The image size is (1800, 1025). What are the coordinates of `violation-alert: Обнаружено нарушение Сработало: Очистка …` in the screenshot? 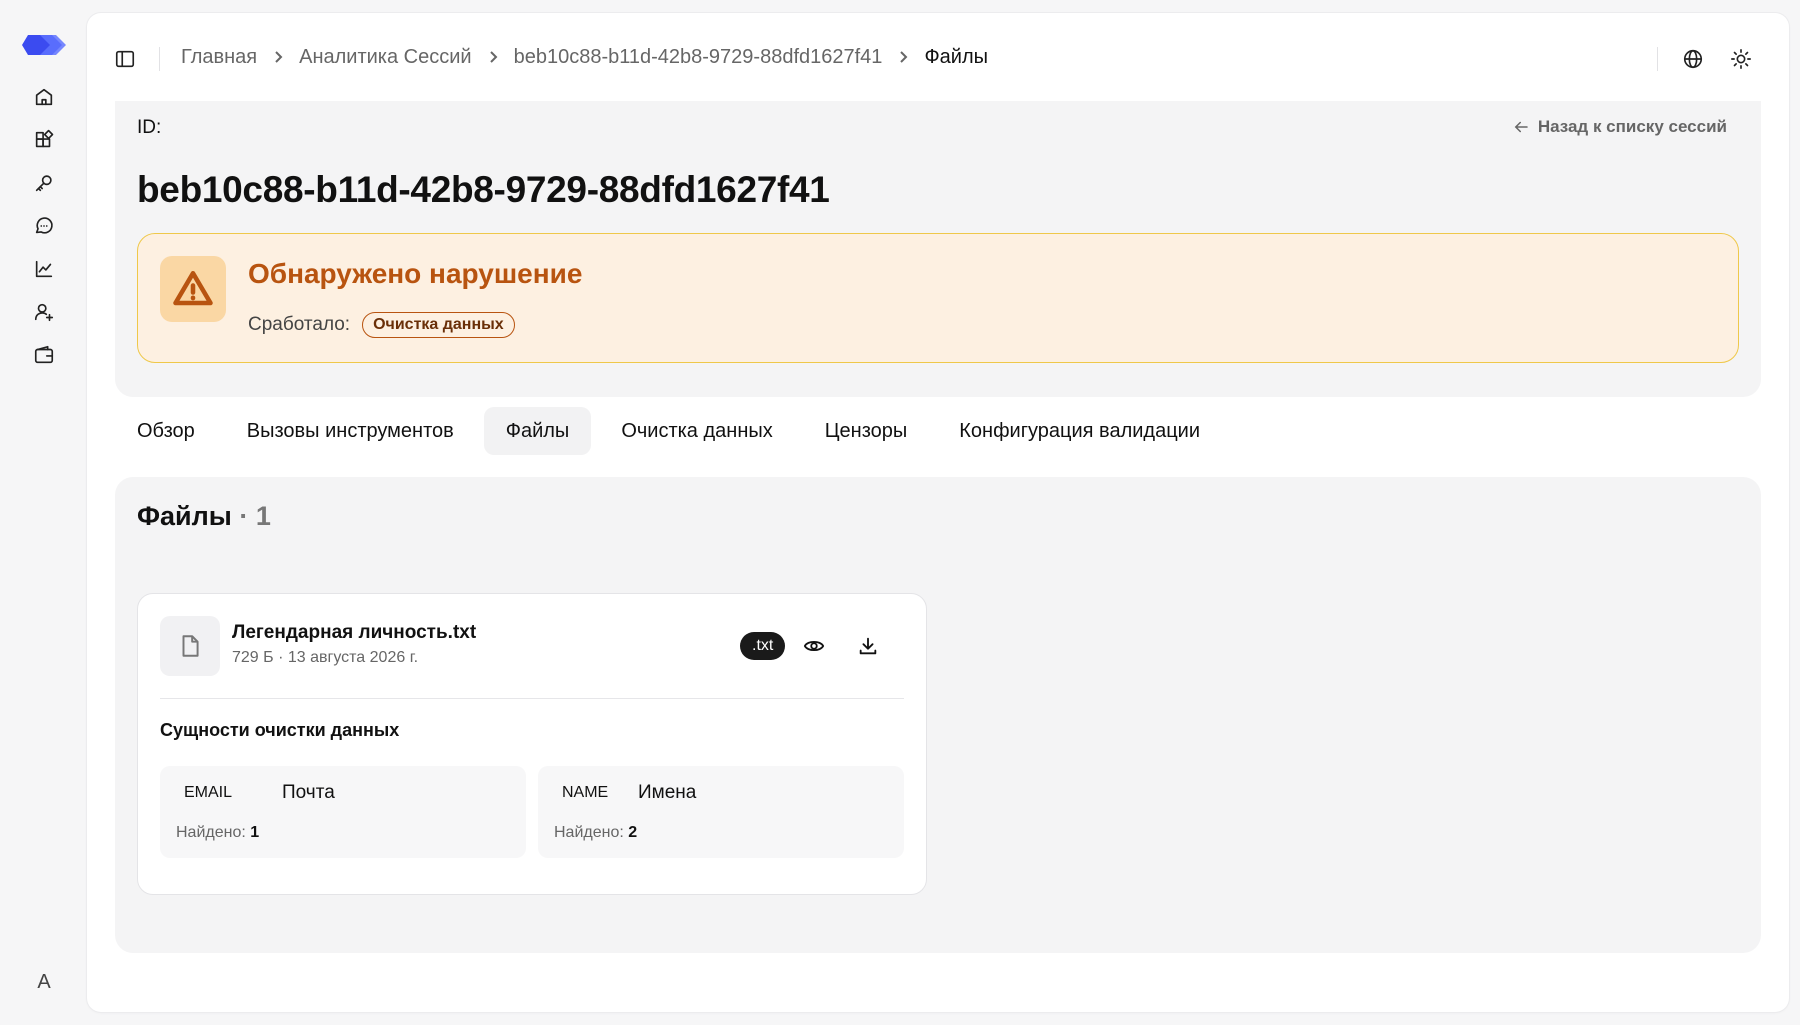 It's located at (938, 298).